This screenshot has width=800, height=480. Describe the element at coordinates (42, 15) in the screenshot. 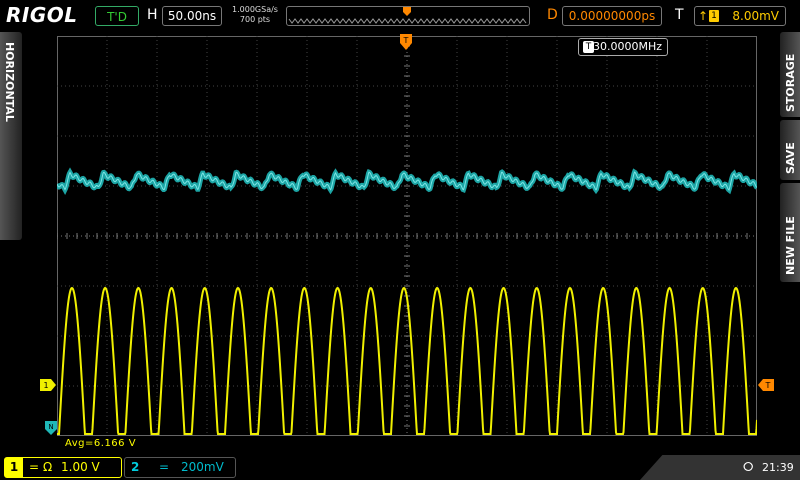

I see `brand-logo: RIGOL` at that location.